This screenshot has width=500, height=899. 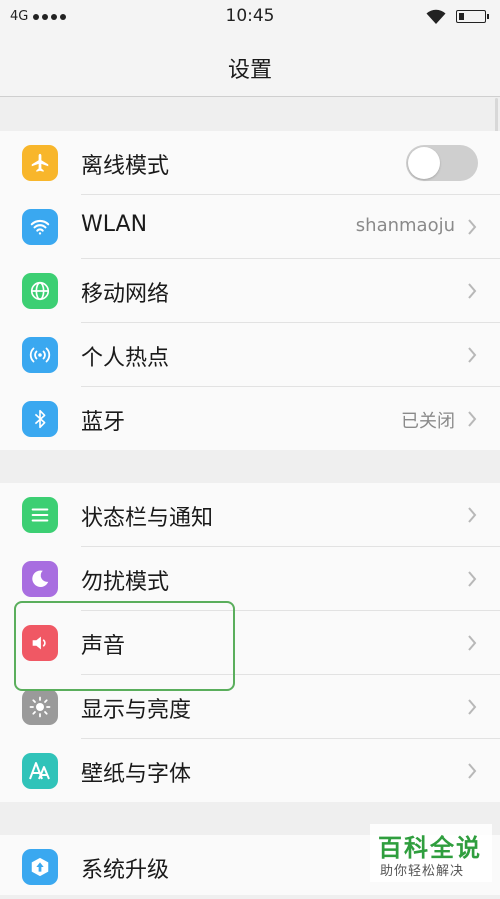 I want to click on notification-icon, so click(x=40, y=515).